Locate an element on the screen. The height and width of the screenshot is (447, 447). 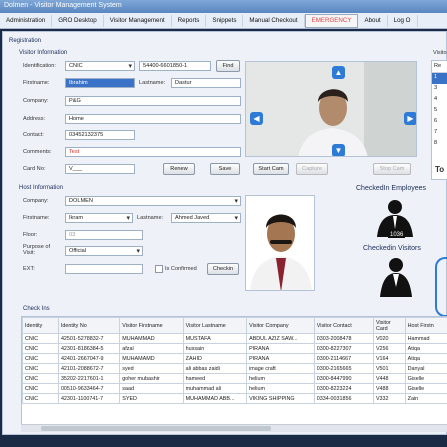
menu-snippets: Snippets is located at coordinates (225, 20).